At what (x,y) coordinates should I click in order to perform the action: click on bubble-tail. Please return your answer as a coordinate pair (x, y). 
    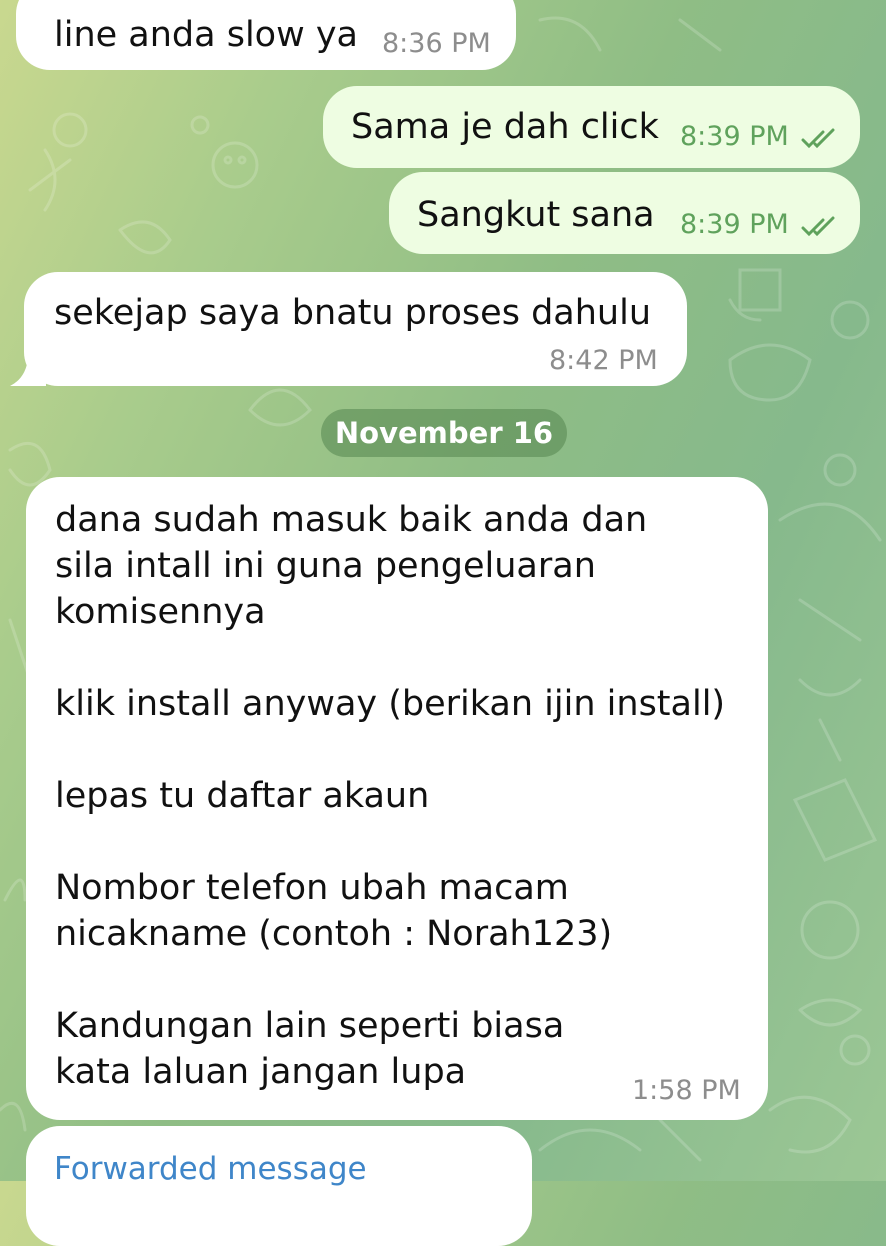
    Looking at the image, I should click on (28, 372).